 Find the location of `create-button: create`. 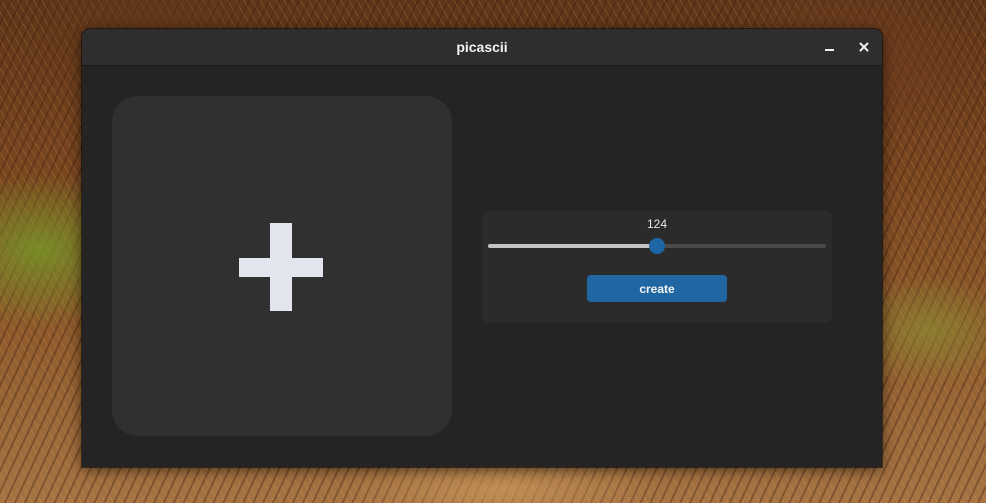

create-button: create is located at coordinates (657, 288).